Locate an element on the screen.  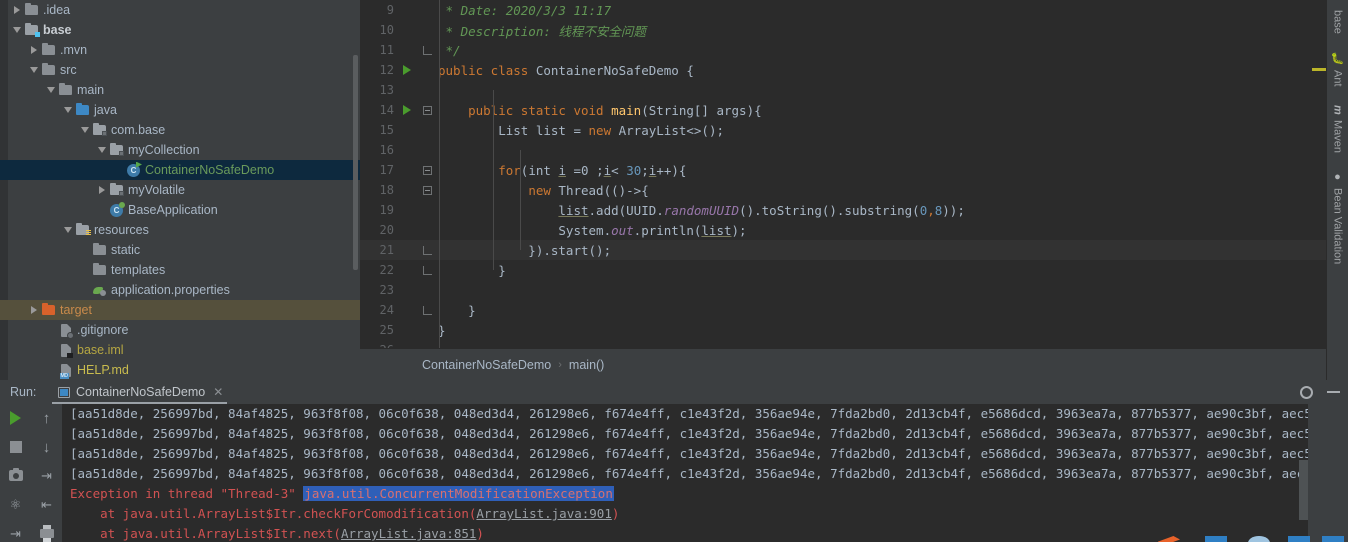
code-line-15: 15 List list = new ArrayList<>(); is located at coordinates (854, 130).